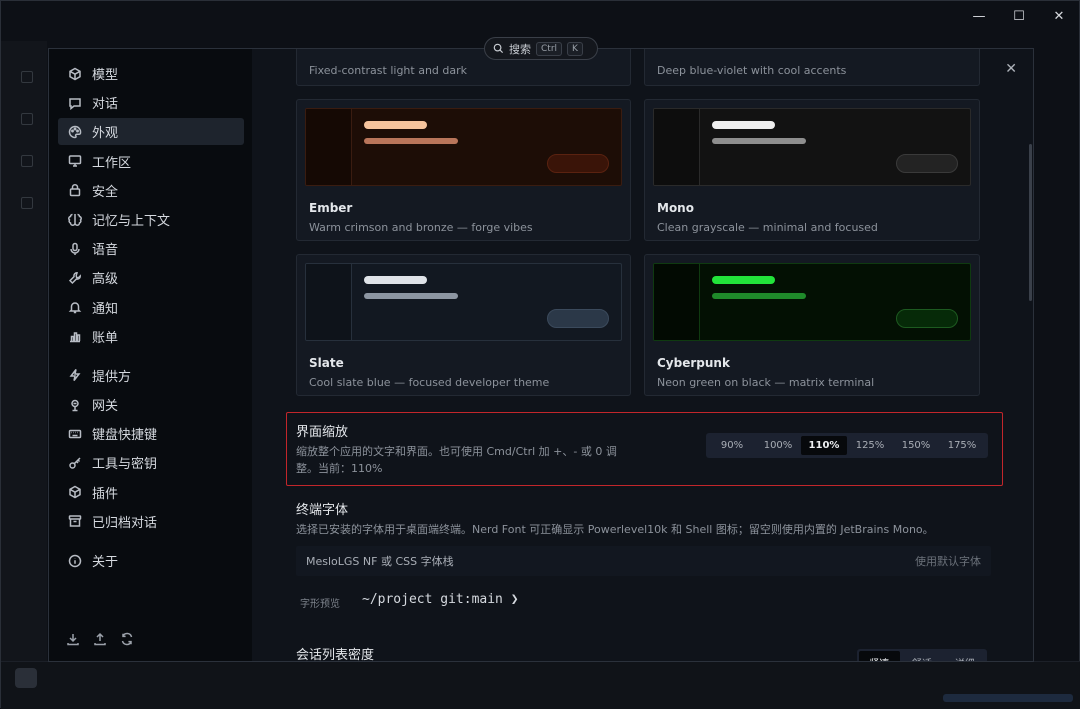  Describe the element at coordinates (335, 655) in the screenshot. I see `session-density-title: 会话列表密度` at that location.